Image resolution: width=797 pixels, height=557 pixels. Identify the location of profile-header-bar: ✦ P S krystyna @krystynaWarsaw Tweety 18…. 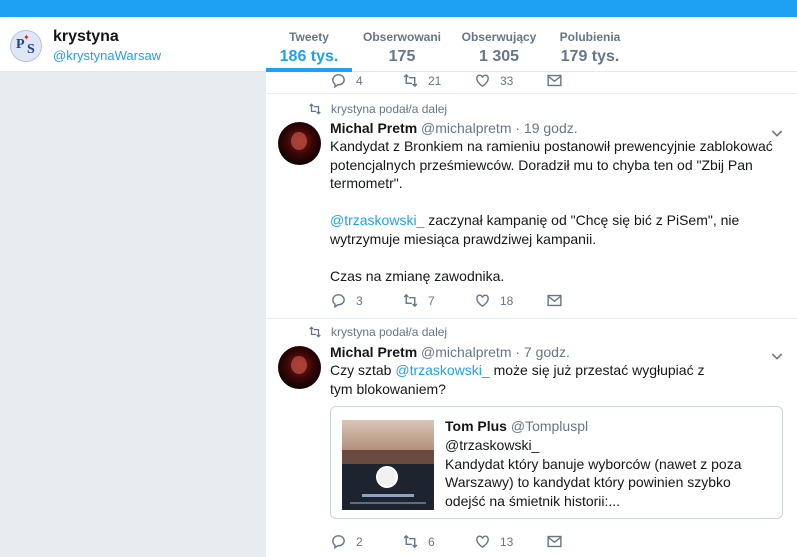
(398, 44).